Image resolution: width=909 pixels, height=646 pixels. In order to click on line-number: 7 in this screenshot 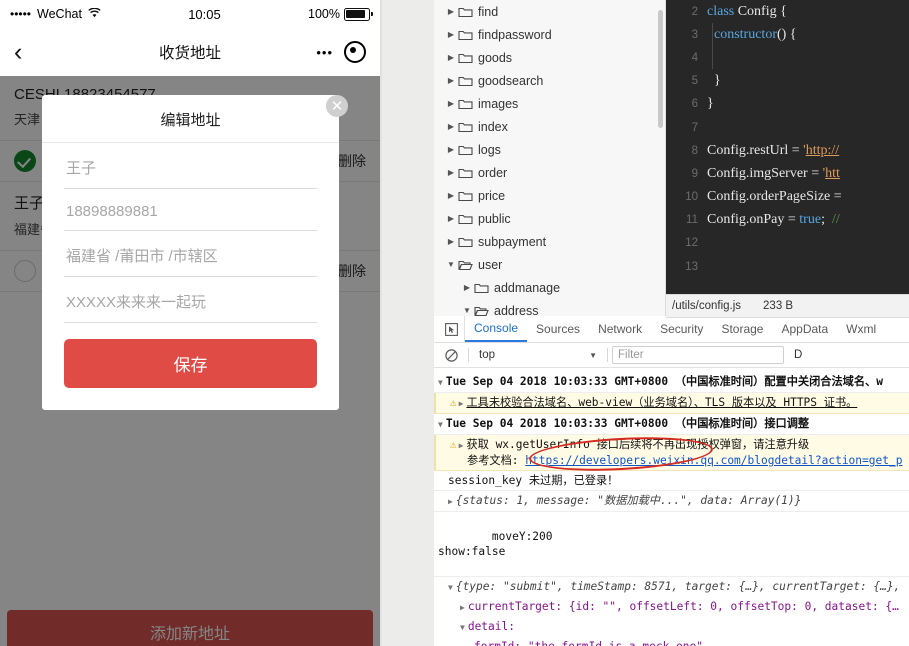, I will do `click(694, 127)`.